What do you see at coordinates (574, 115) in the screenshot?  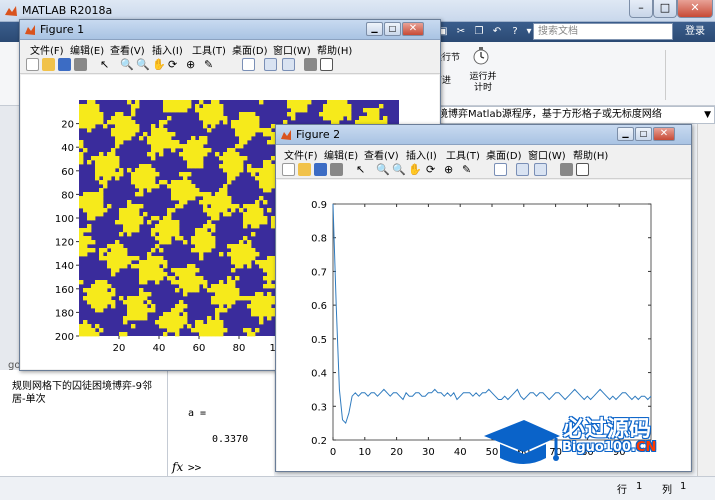 I see `editor-tab: 境博弈Matlab源程序，基于方形格子或无标度网络 ▼` at bounding box center [574, 115].